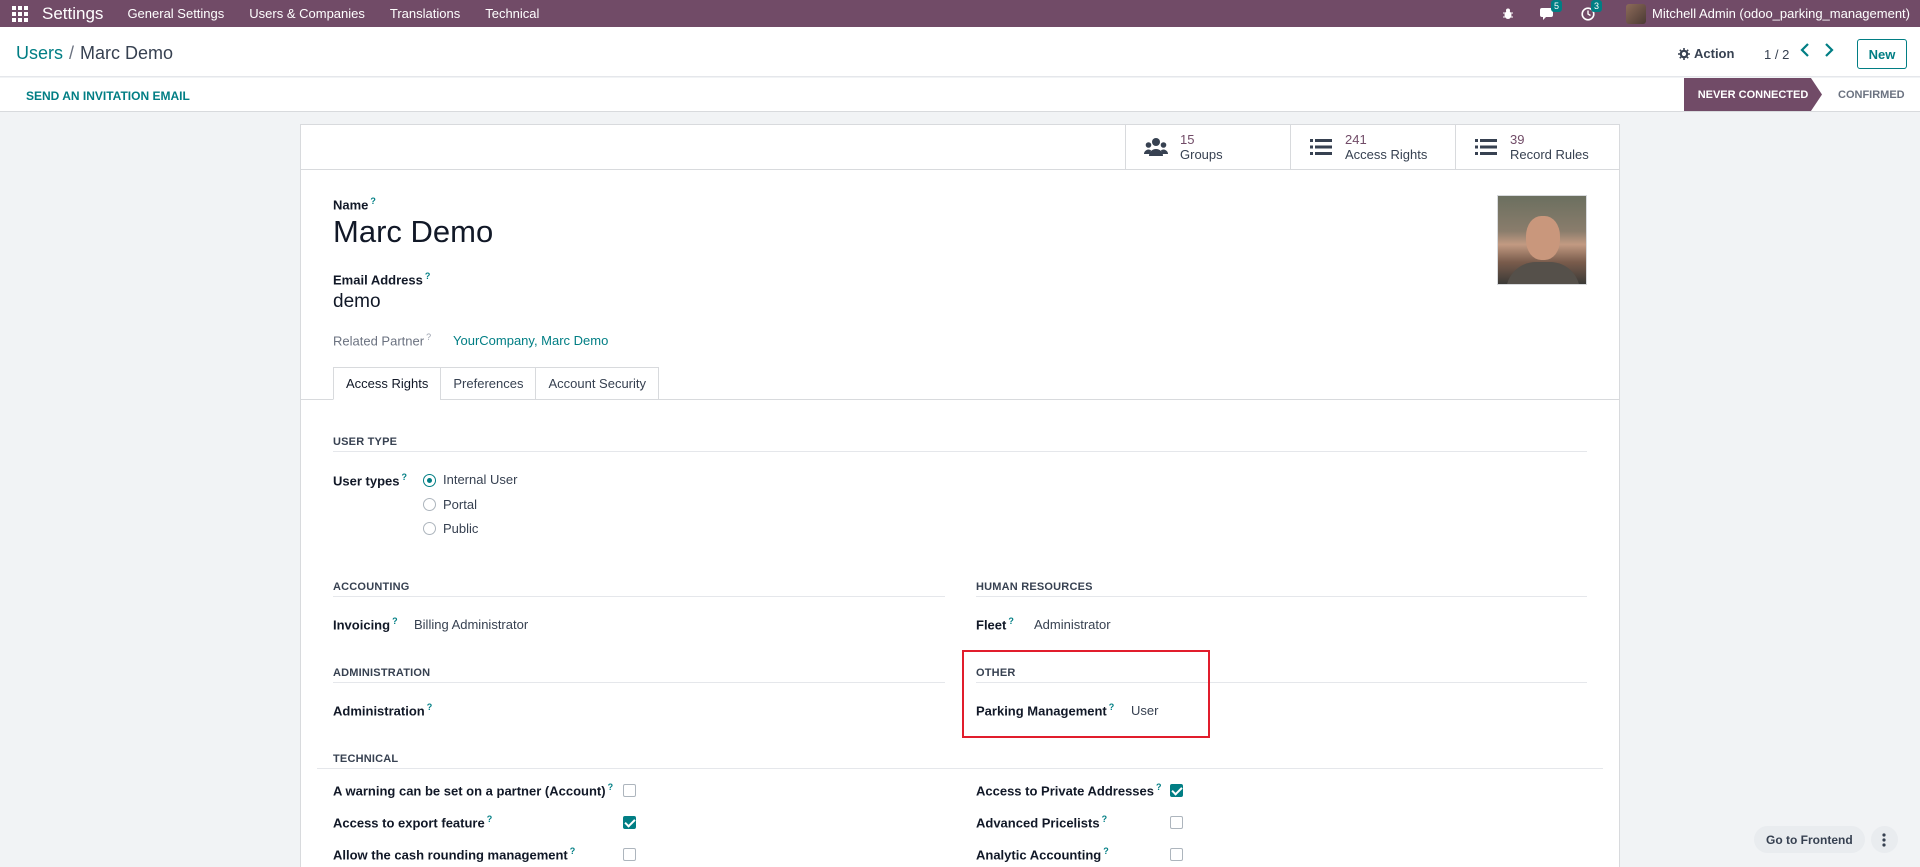 The image size is (1920, 867). What do you see at coordinates (20, 13) in the screenshot?
I see `apps-grid-icon` at bounding box center [20, 13].